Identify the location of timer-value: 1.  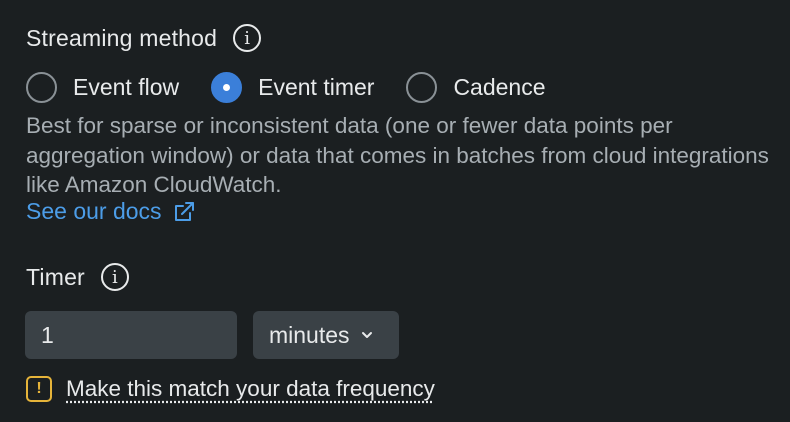
(47, 335).